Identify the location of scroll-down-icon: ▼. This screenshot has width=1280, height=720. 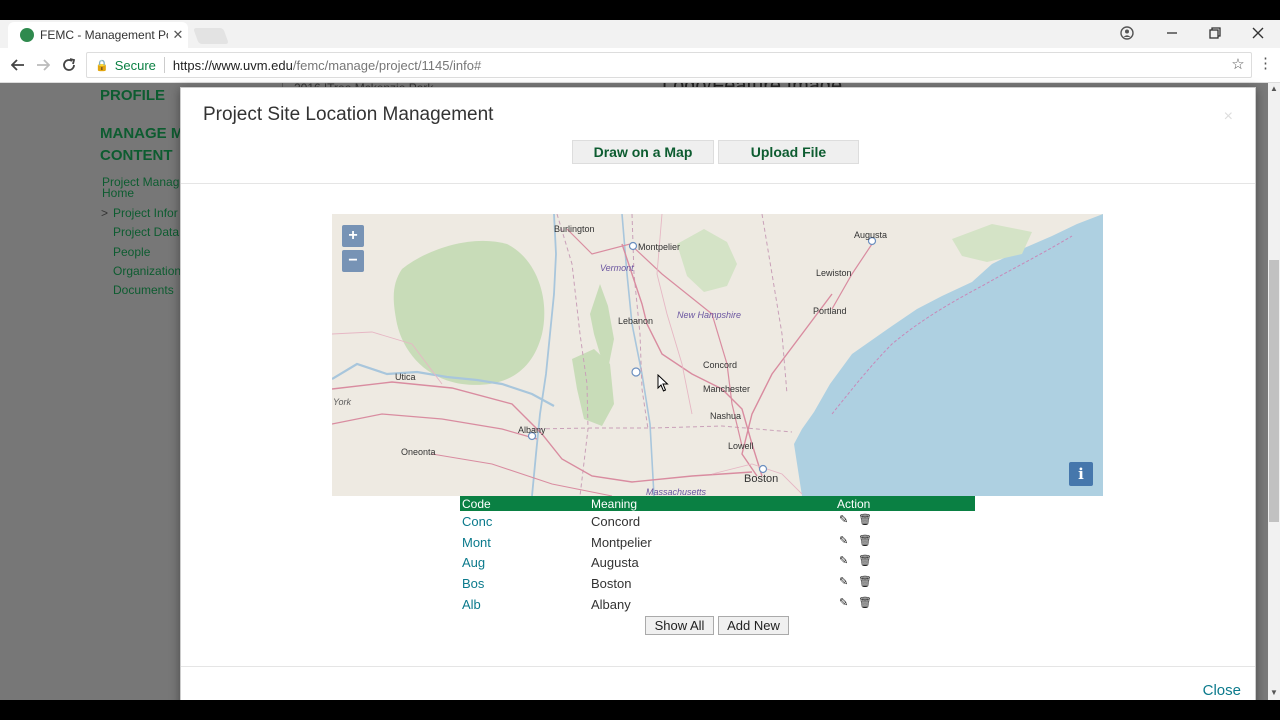
(1274, 694).